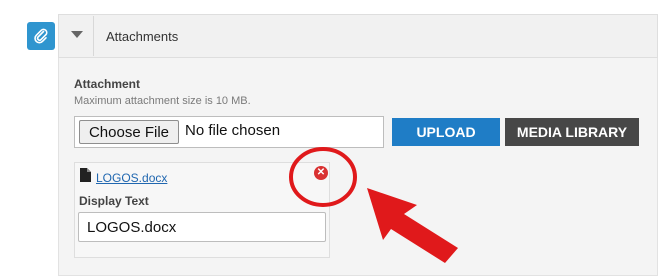 Image resolution: width=658 pixels, height=278 pixels. I want to click on section-title: Attachments, so click(142, 36).